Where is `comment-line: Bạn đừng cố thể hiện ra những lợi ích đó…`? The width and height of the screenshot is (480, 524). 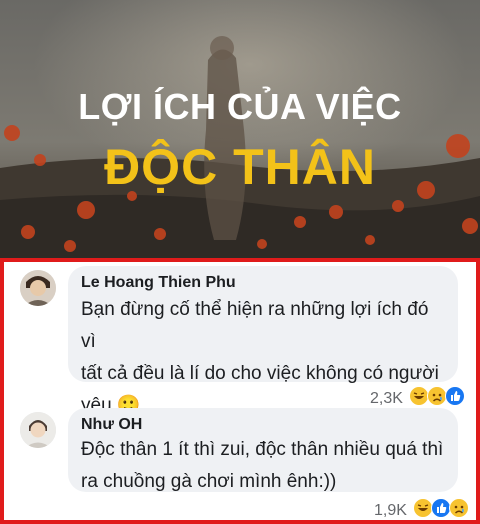 comment-line: Bạn đừng cố thể hiện ra những lợi ích đó… is located at coordinates (255, 325).